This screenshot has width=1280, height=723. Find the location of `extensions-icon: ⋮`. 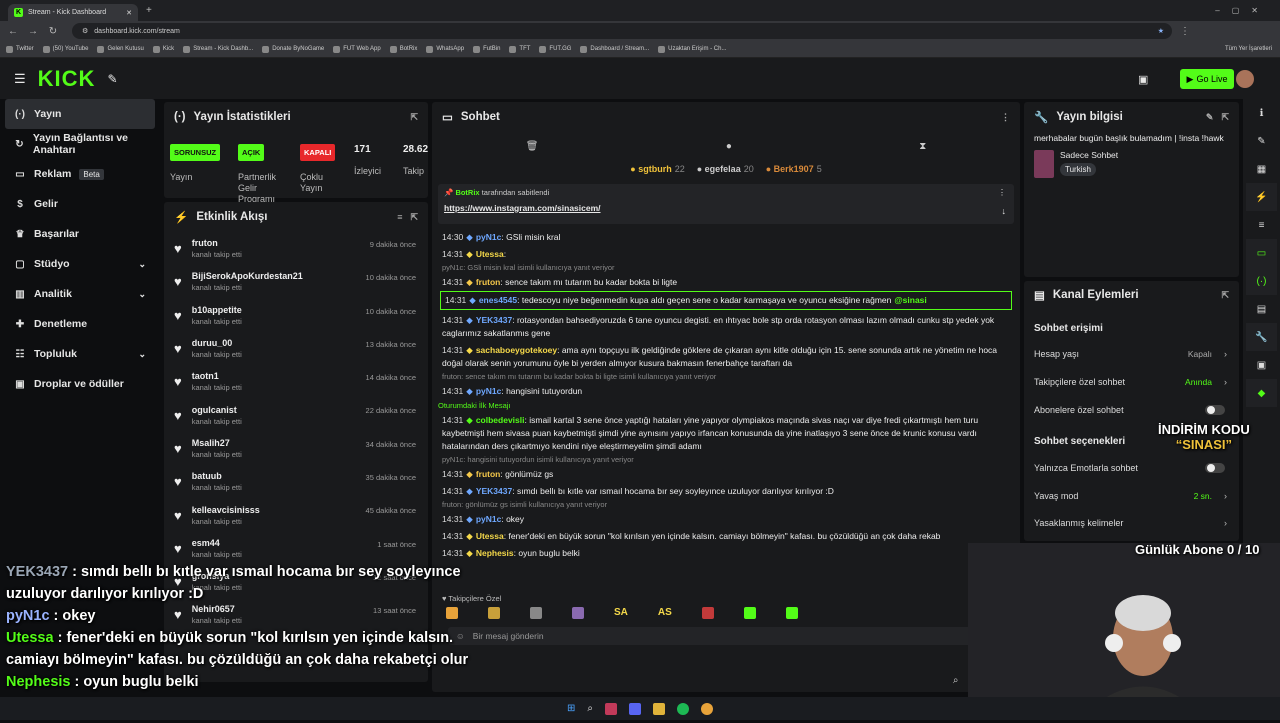

extensions-icon: ⋮ is located at coordinates (1185, 31).